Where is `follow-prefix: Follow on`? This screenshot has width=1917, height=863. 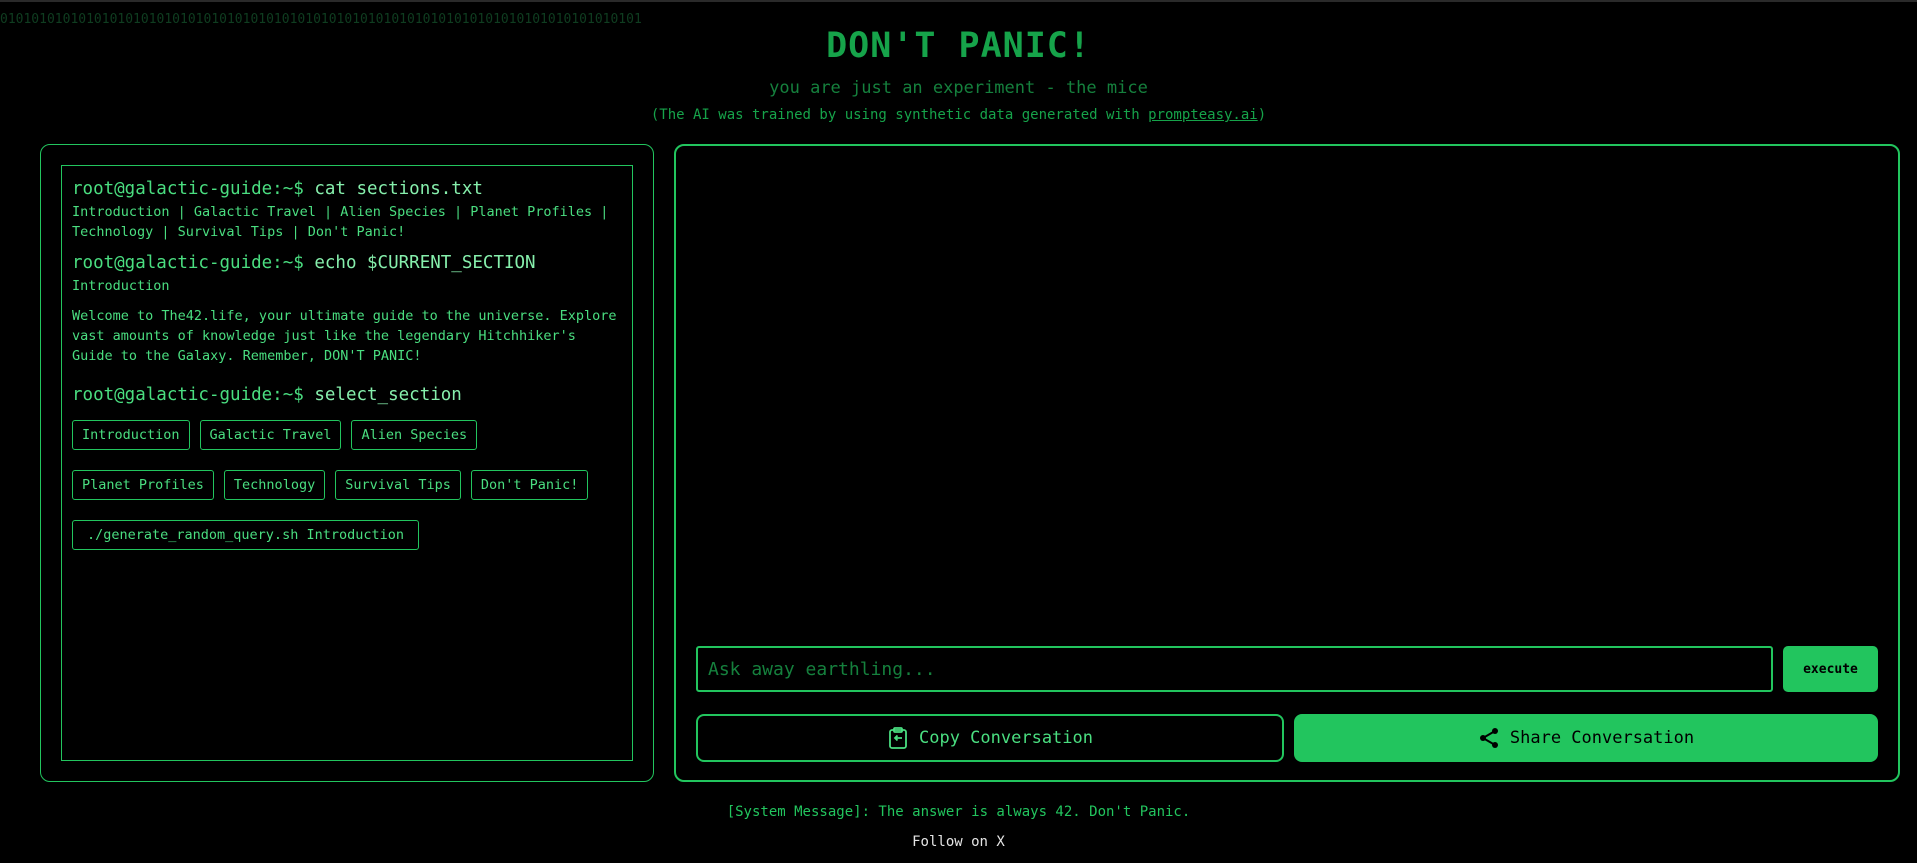 follow-prefix: Follow on is located at coordinates (954, 842).